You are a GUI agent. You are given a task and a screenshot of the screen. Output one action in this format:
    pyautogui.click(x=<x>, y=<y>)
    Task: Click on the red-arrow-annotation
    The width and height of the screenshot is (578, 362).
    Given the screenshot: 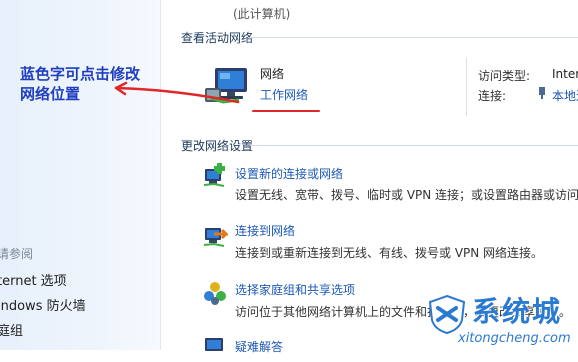 What is the action you would take?
    pyautogui.click(x=177, y=92)
    